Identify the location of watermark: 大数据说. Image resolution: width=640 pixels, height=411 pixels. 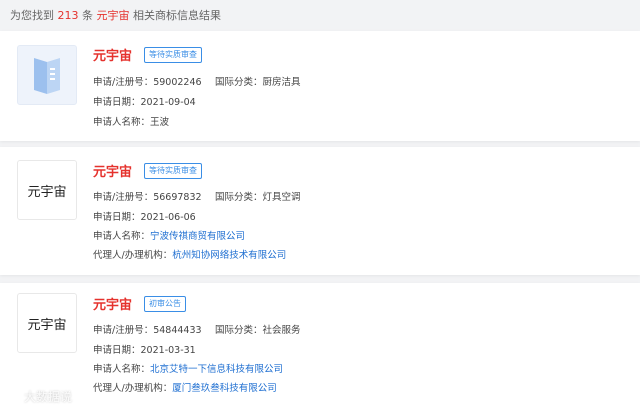
(39, 396).